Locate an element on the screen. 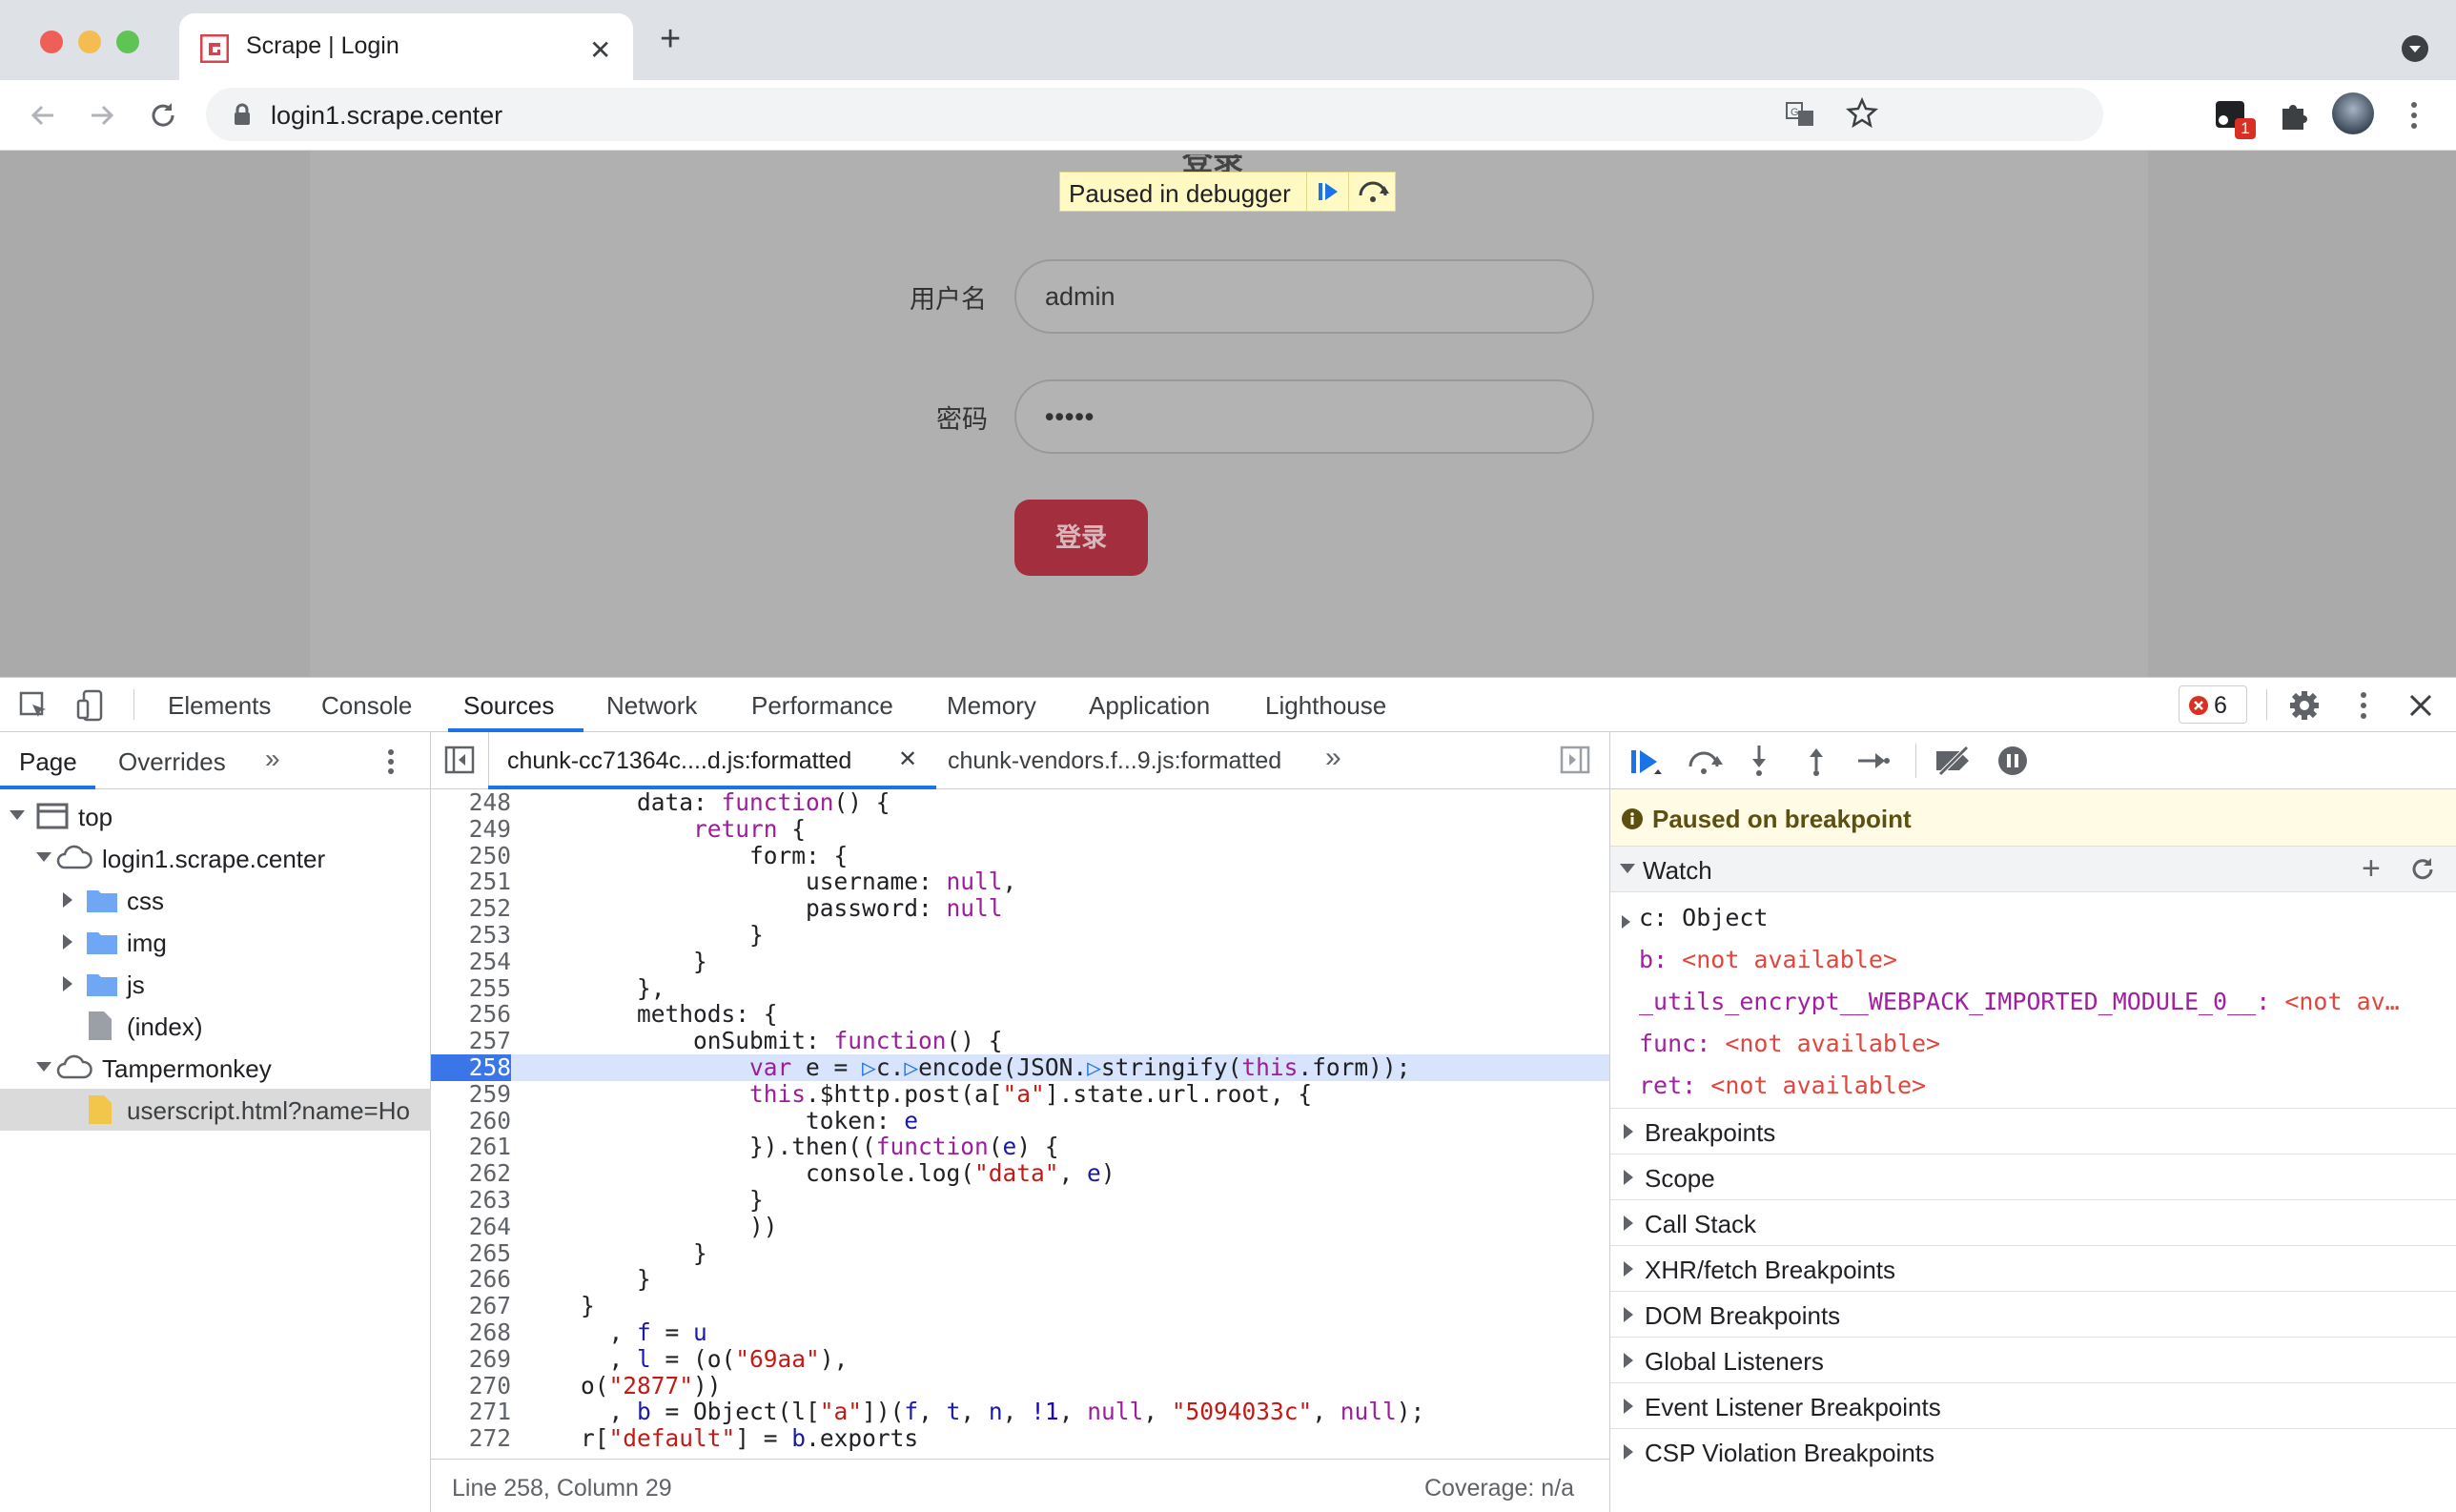 This screenshot has height=1512, width=2456. tree-item-folder-js: js is located at coordinates (215, 984).